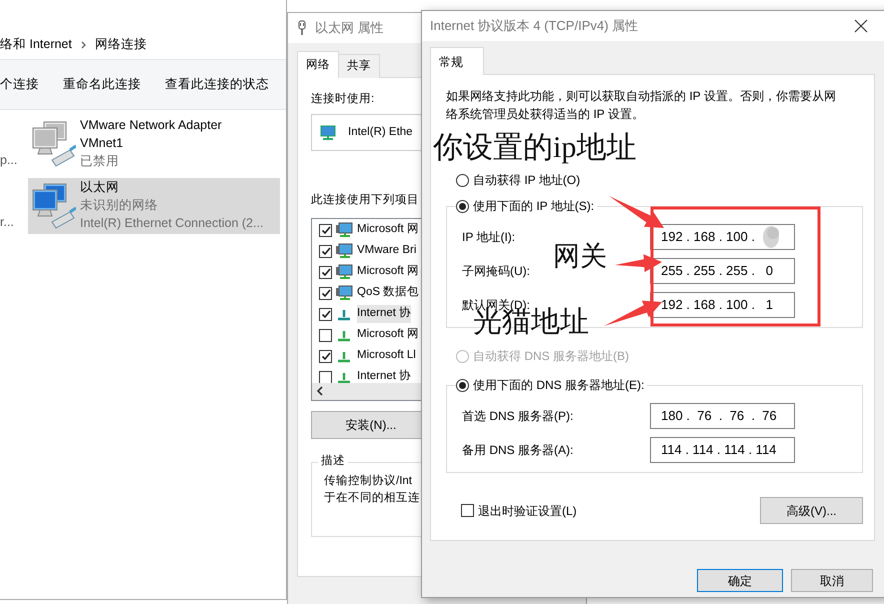 The image size is (884, 604). What do you see at coordinates (320, 391) in the screenshot?
I see `scroll-left-icon` at bounding box center [320, 391].